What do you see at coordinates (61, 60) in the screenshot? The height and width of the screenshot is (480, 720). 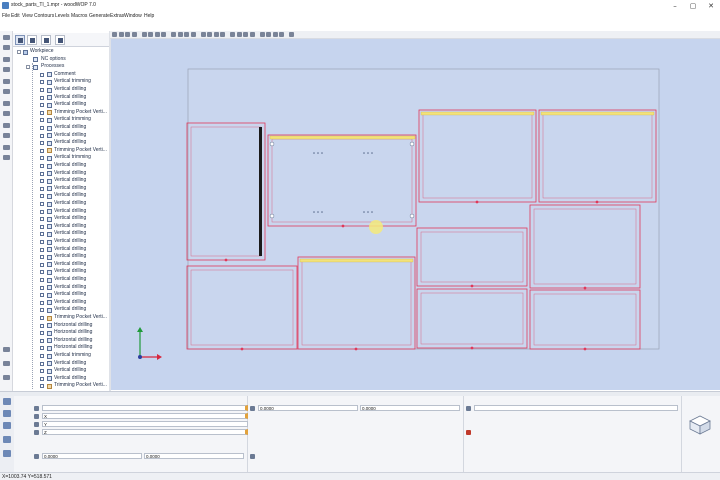 I see `tree-item-nc-options: NC options` at bounding box center [61, 60].